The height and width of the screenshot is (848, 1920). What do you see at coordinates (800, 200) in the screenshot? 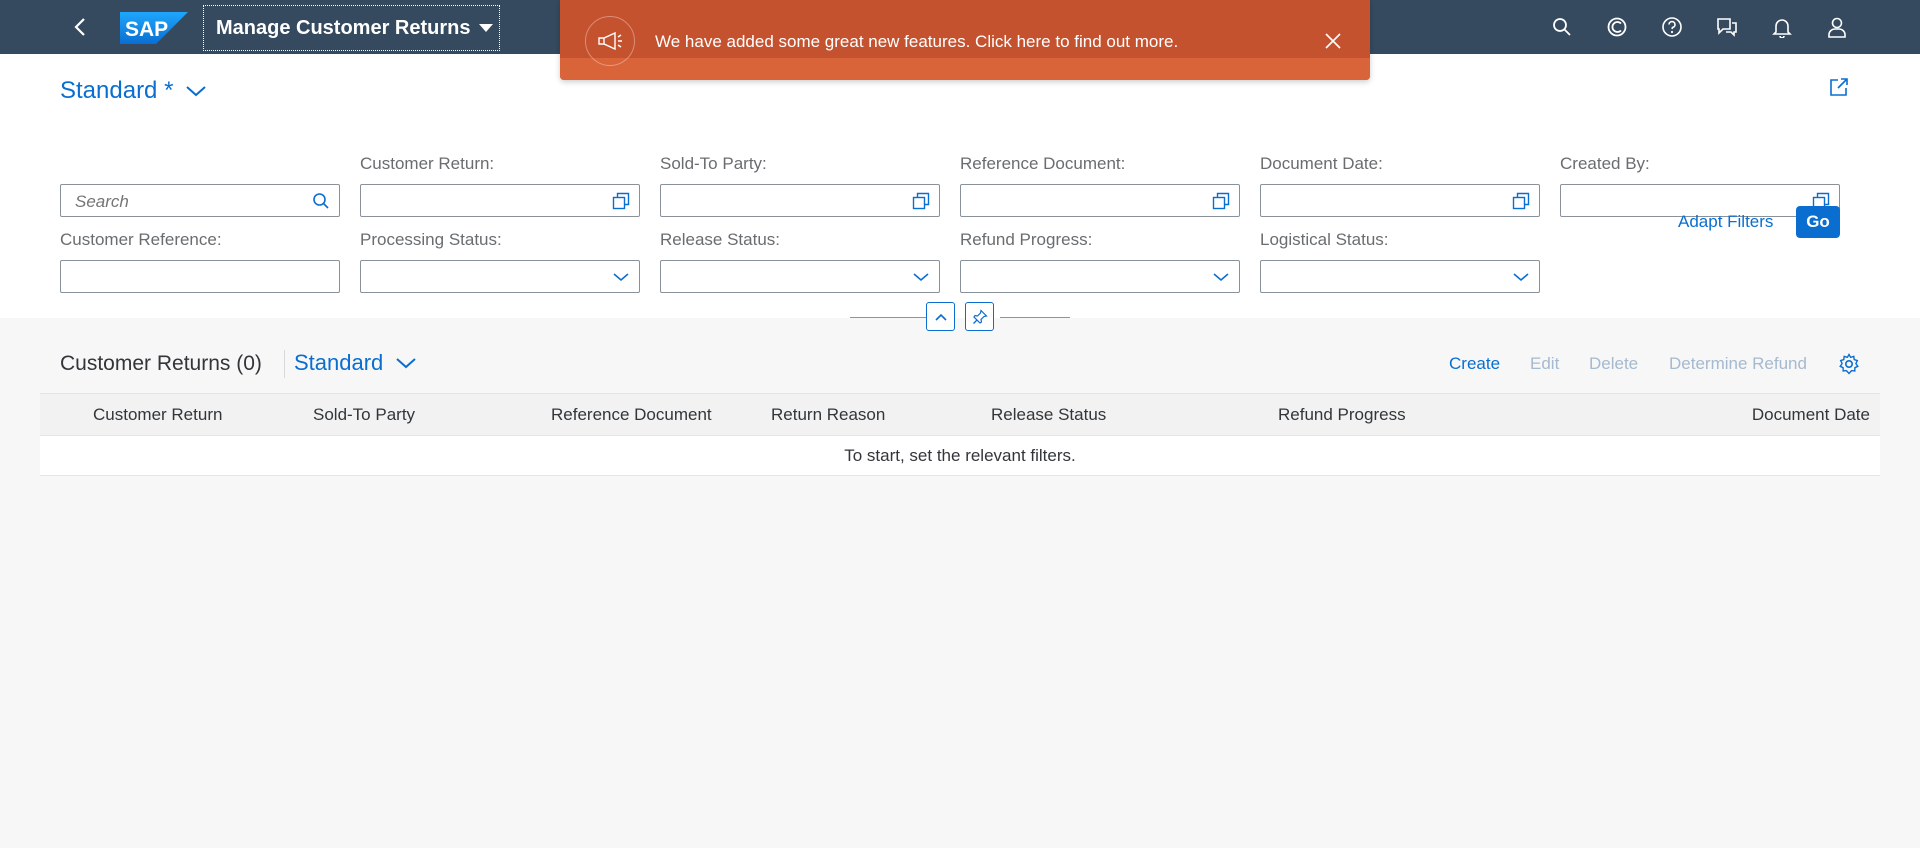
I see `sold-to-party-field` at bounding box center [800, 200].